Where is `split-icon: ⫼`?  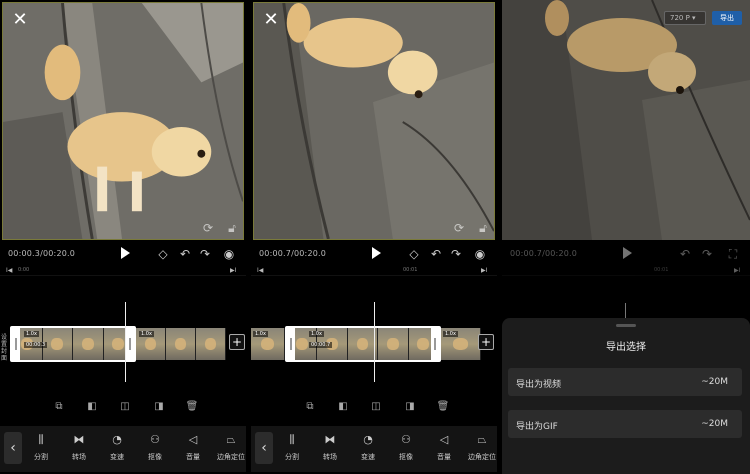 split-icon: ⫼ is located at coordinates (41, 439).